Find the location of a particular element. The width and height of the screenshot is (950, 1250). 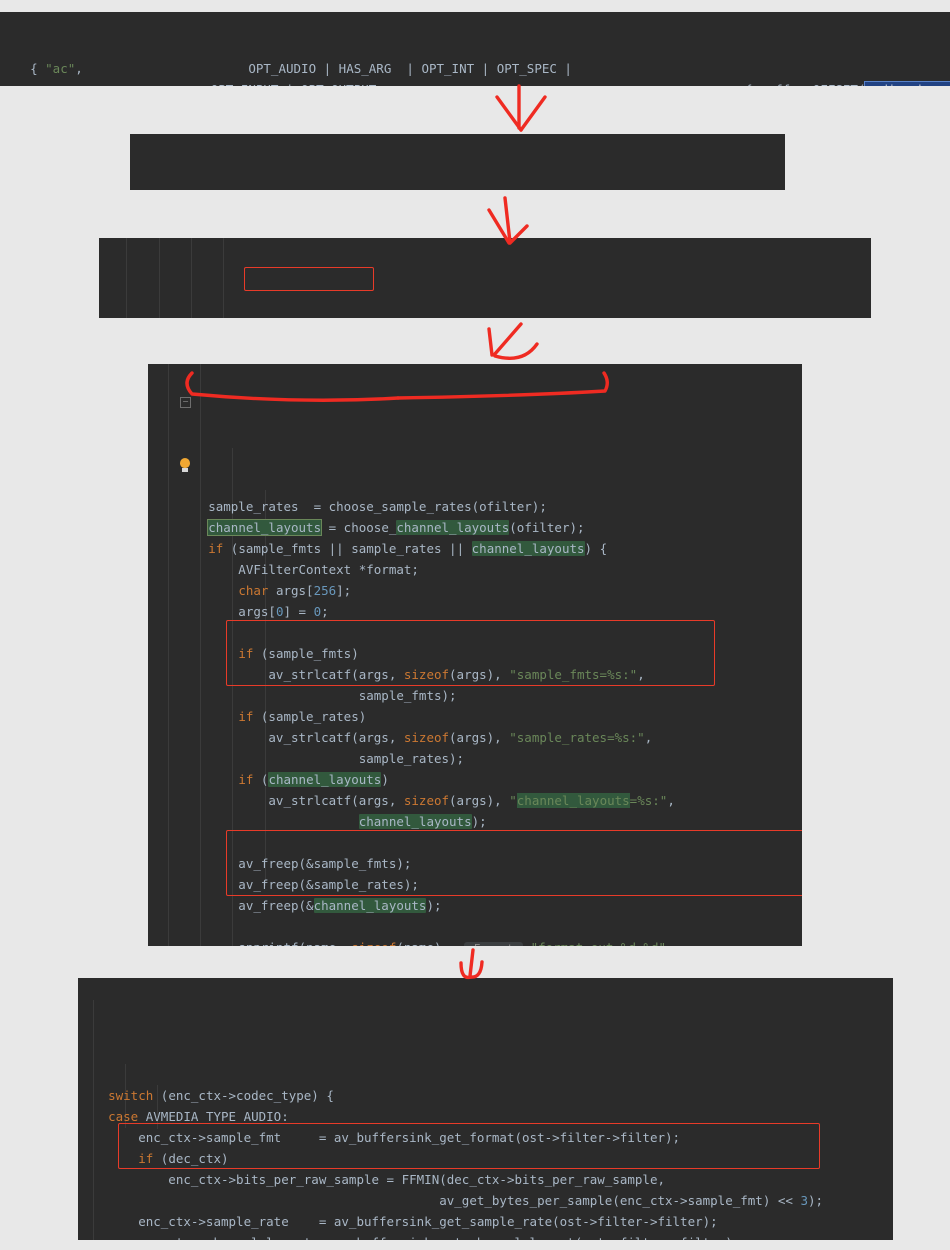

code-token: { is located at coordinates (23, 68).